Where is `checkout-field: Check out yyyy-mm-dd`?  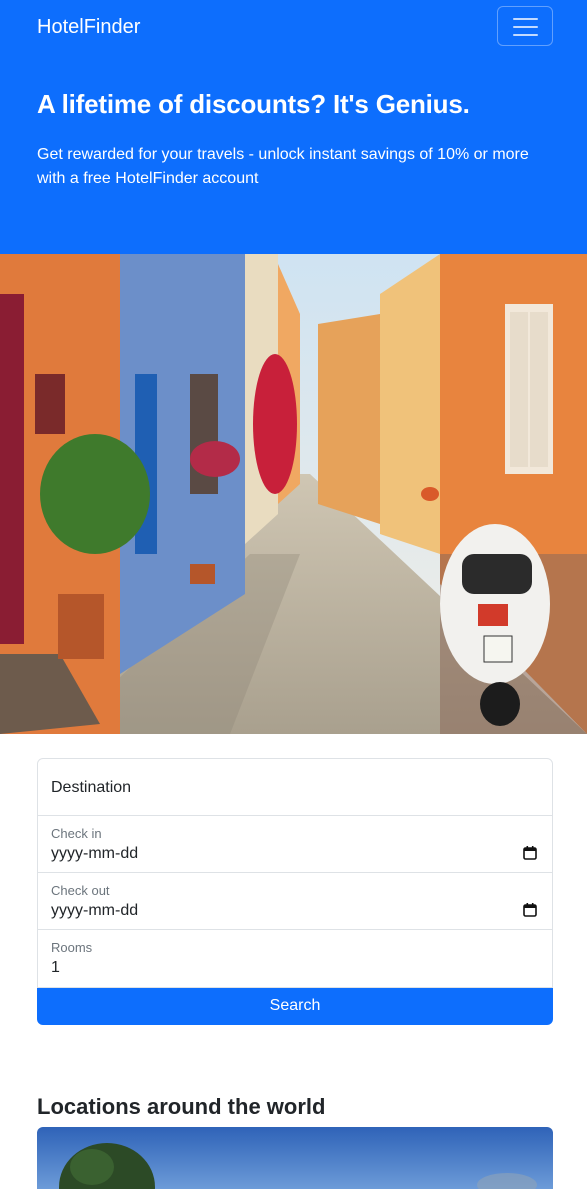 checkout-field: Check out yyyy-mm-dd is located at coordinates (295, 901).